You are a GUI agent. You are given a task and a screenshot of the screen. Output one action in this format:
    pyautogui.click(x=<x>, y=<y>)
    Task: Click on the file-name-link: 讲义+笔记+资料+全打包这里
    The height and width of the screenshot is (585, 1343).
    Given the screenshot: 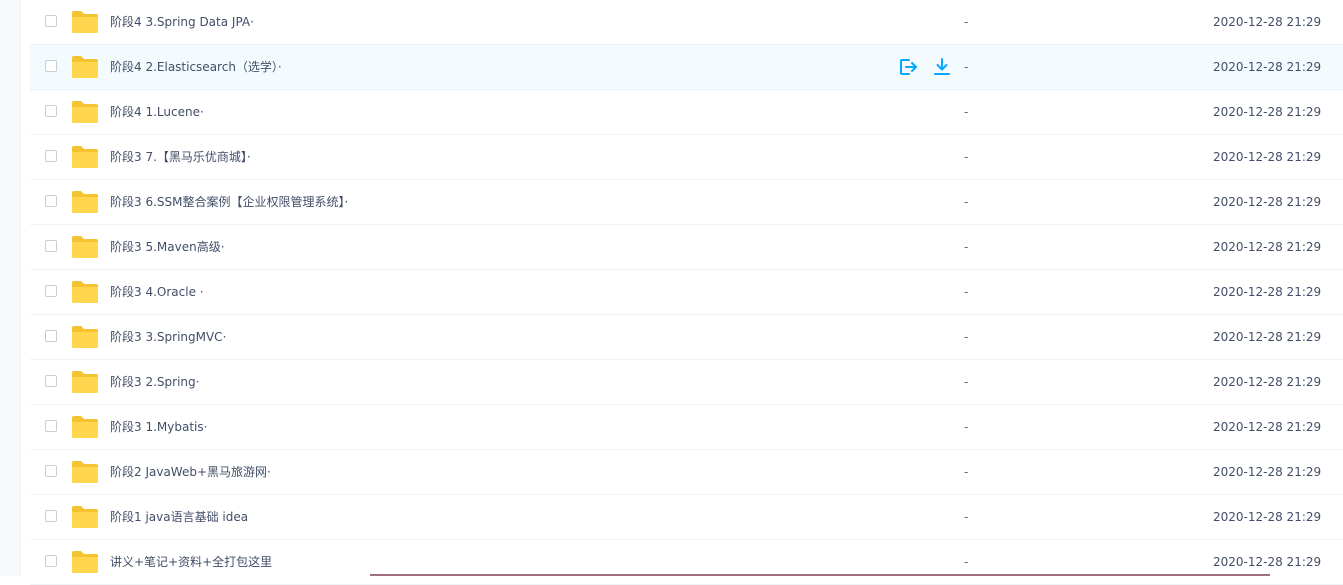 What is the action you would take?
    pyautogui.click(x=191, y=562)
    